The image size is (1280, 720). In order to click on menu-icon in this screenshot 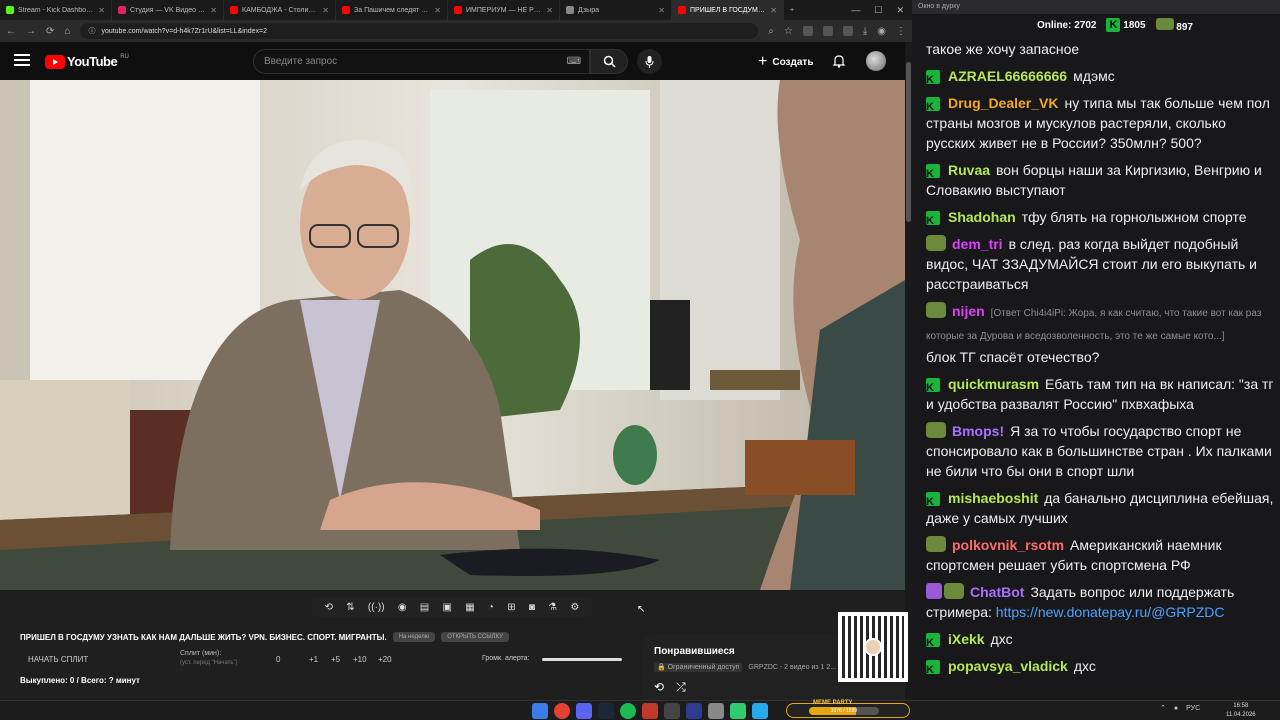, I will do `click(22, 61)`.